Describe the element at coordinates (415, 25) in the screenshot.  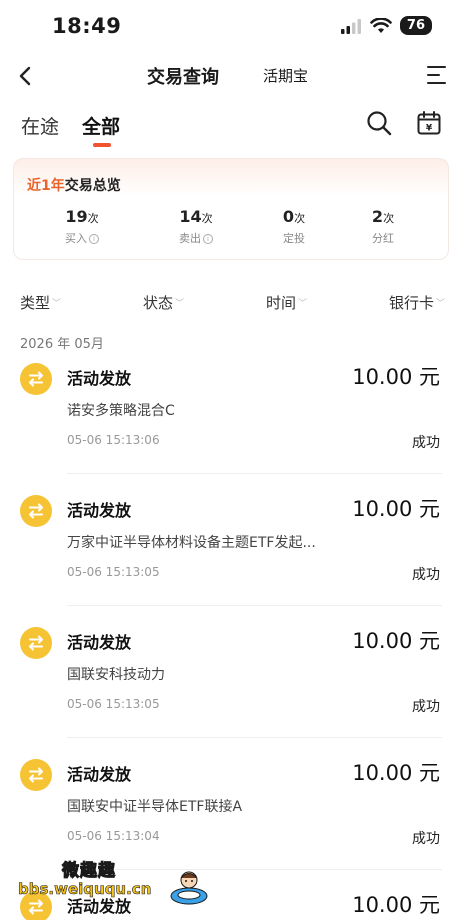
I see `battery-indicator: 76` at that location.